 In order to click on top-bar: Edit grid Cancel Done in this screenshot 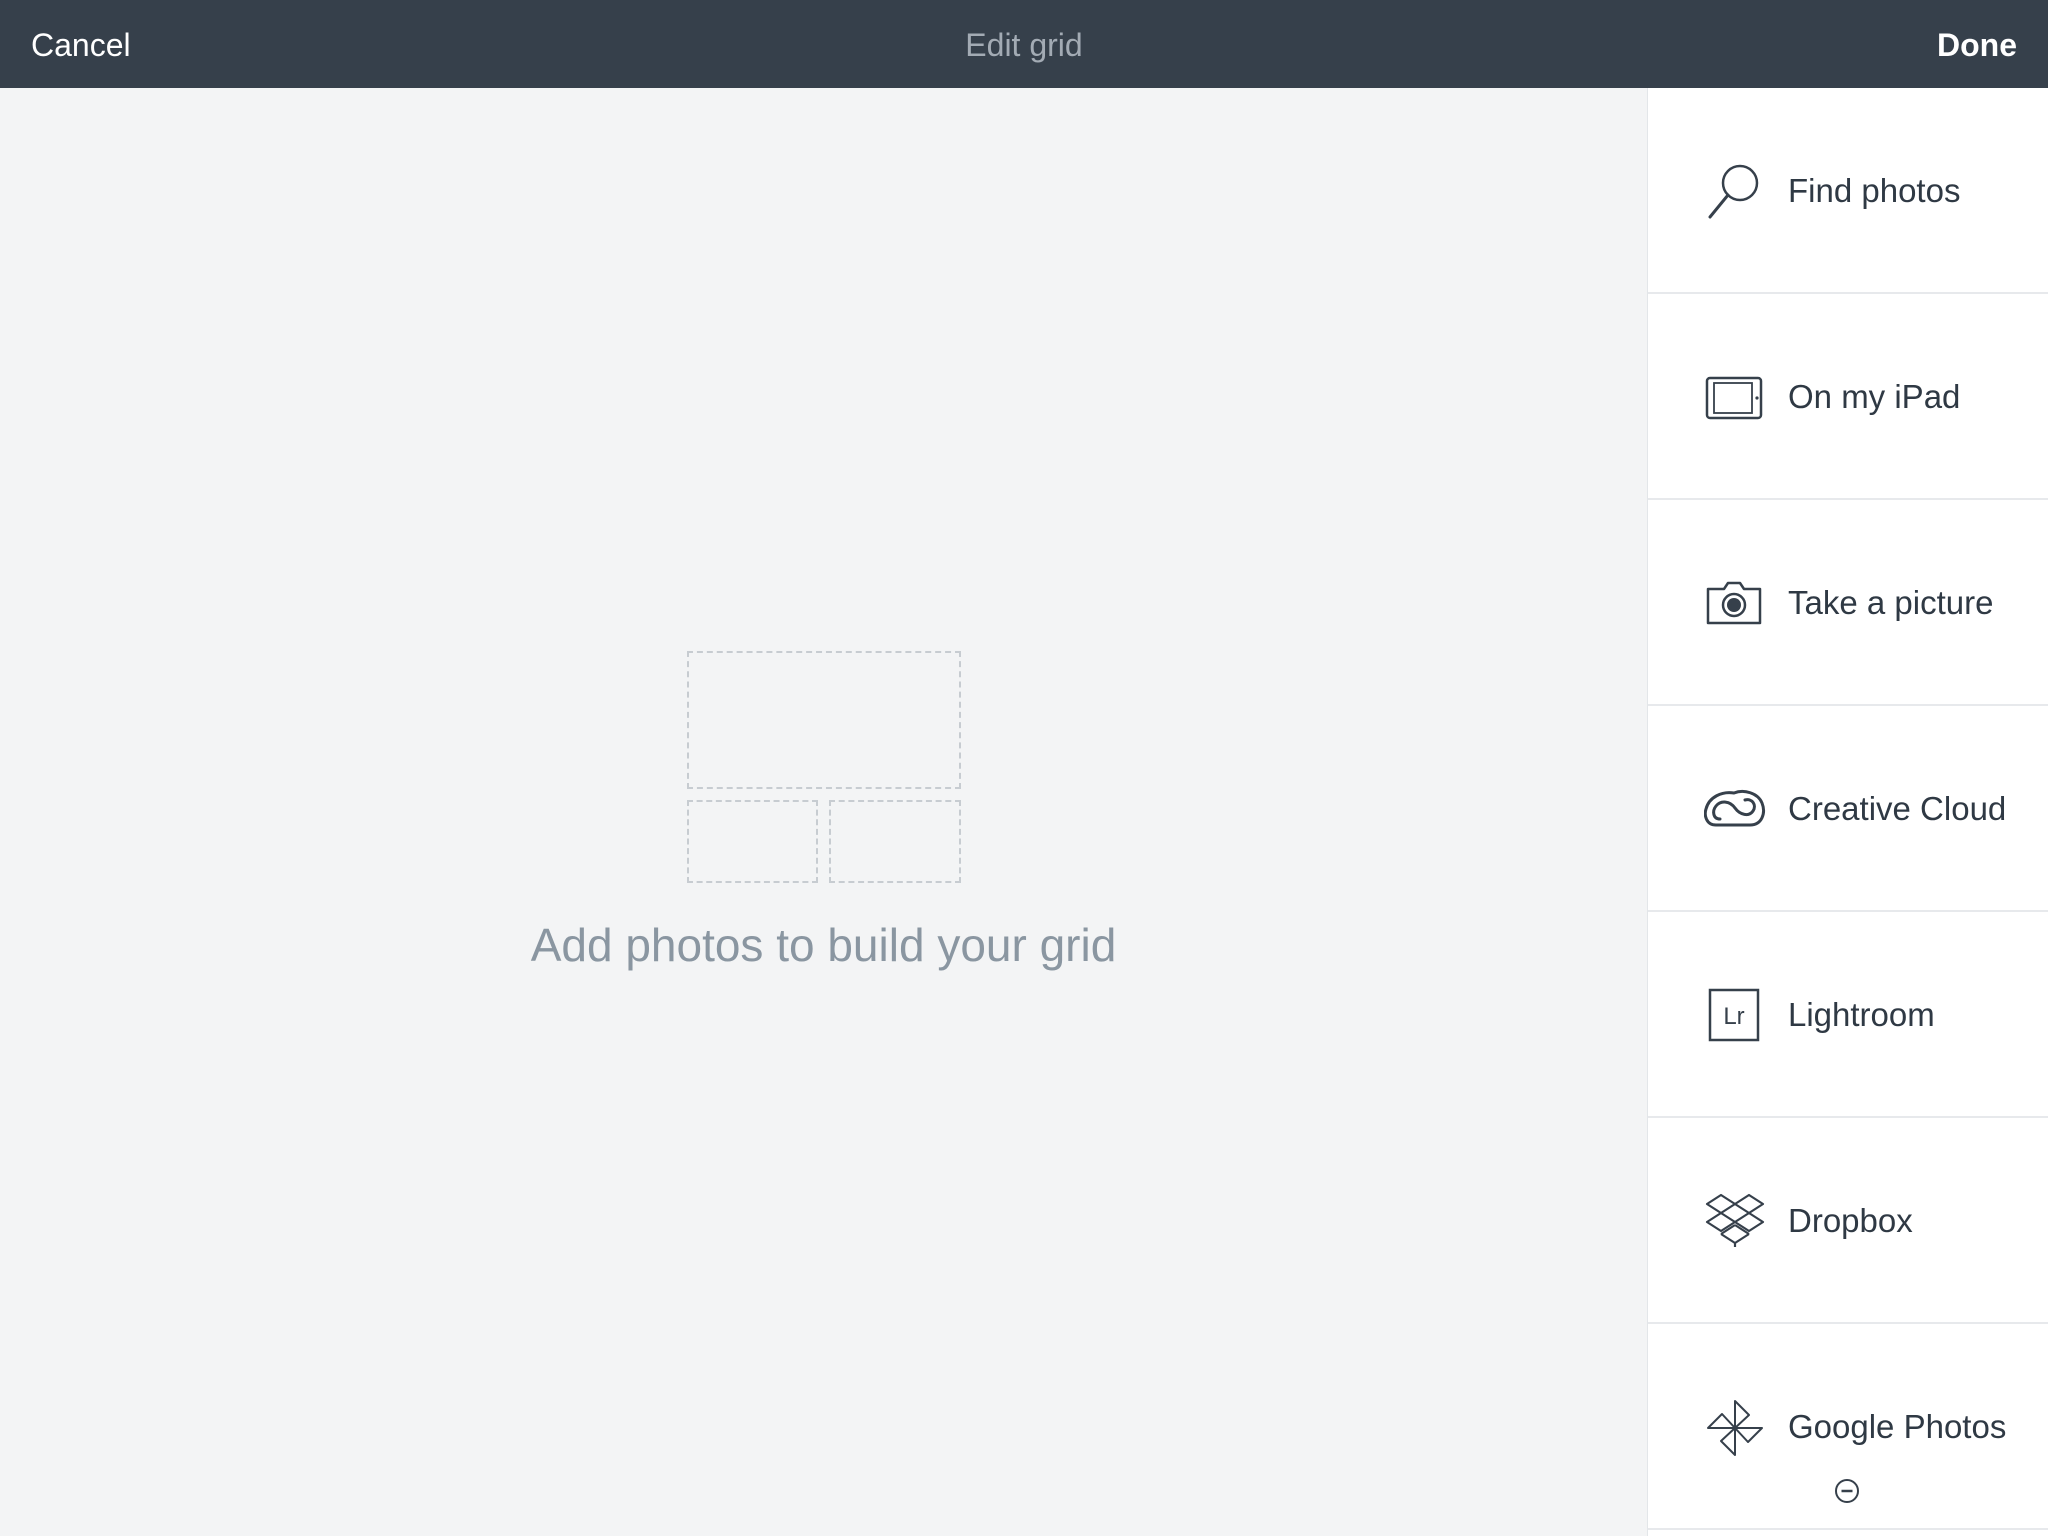, I will do `click(1024, 44)`.